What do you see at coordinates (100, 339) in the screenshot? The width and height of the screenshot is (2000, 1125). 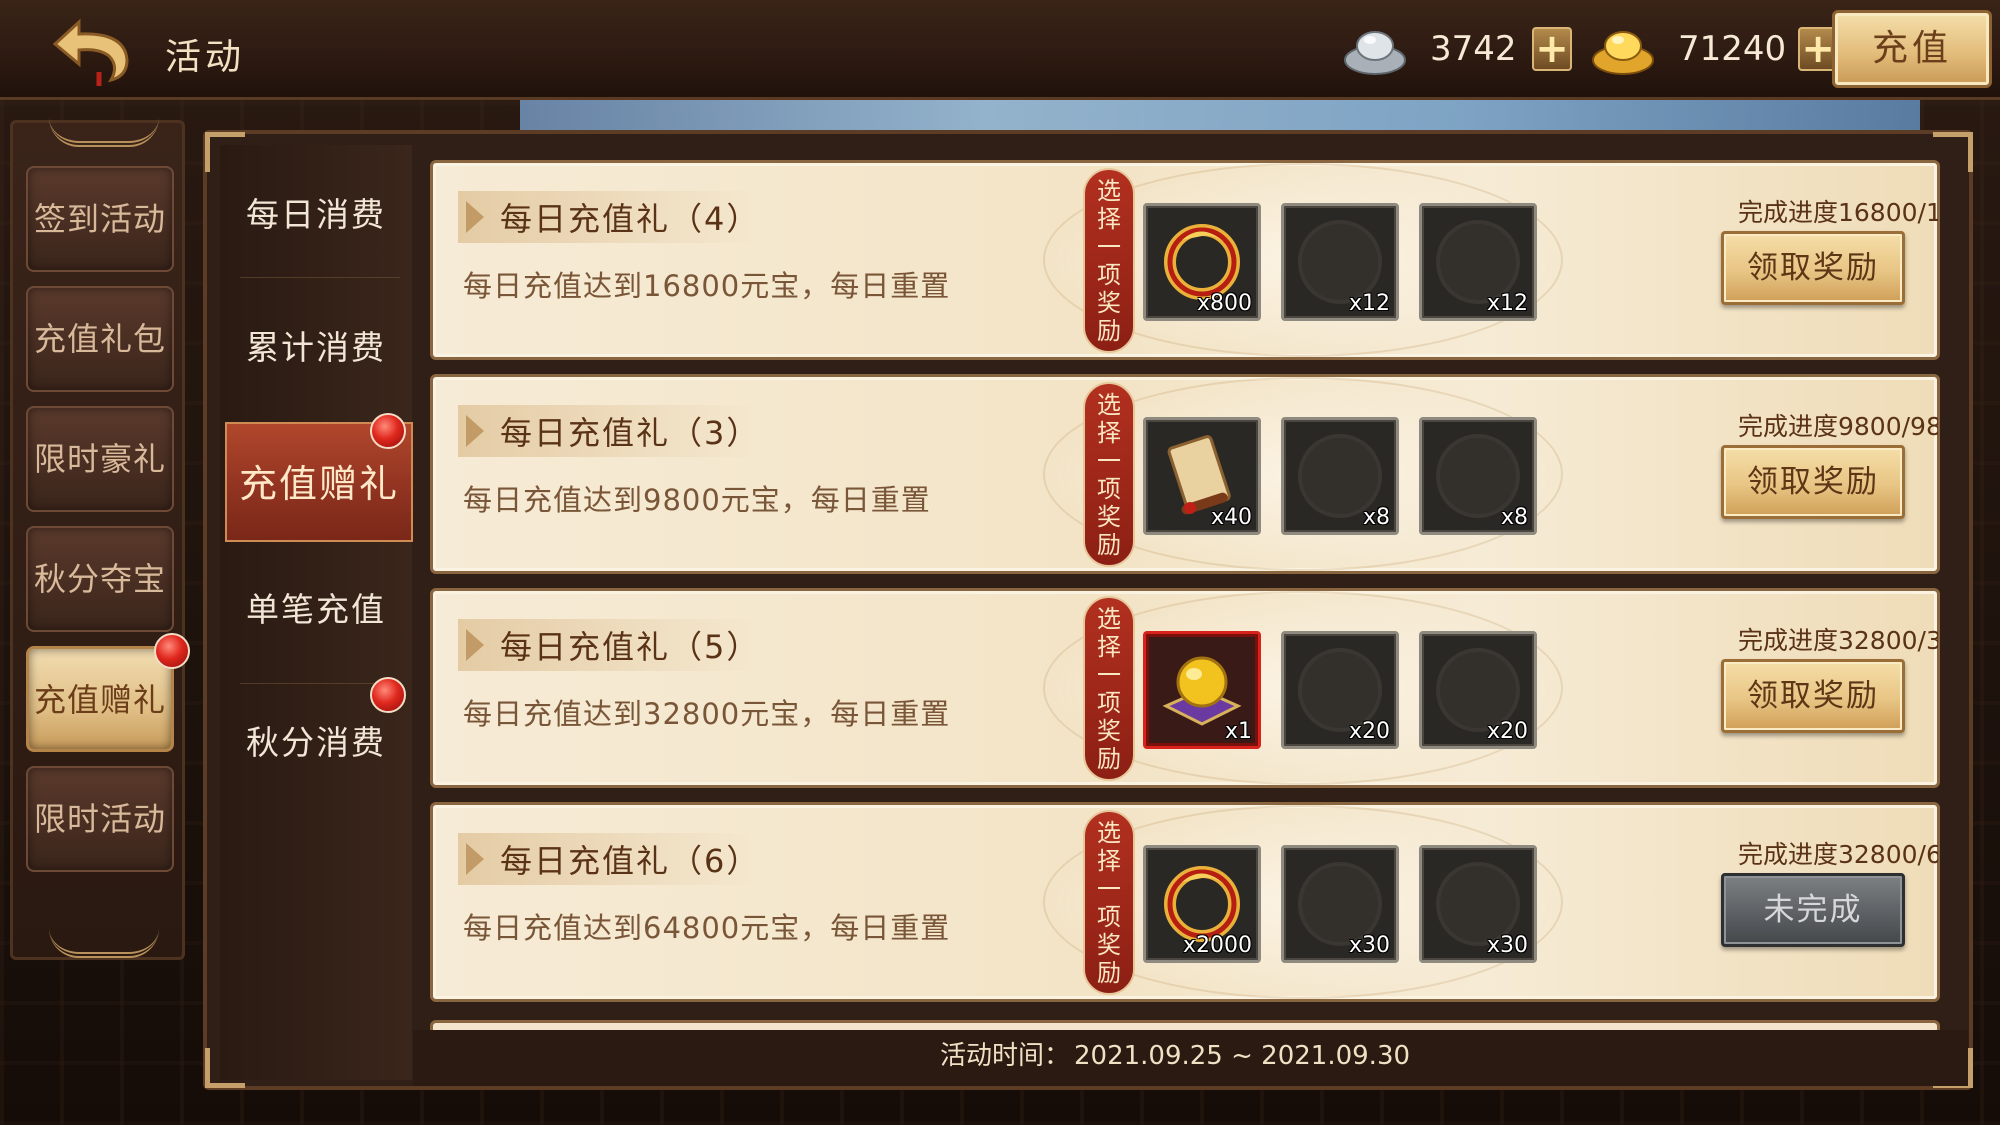 I see `sidebar-item-recharge-pack: 充值礼包` at bounding box center [100, 339].